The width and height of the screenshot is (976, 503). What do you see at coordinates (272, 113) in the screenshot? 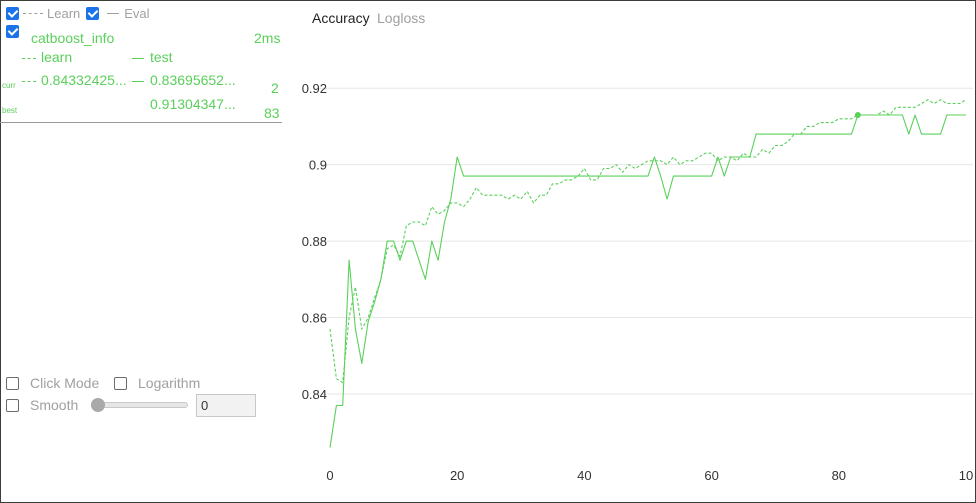
I see `best-iteration: 83` at bounding box center [272, 113].